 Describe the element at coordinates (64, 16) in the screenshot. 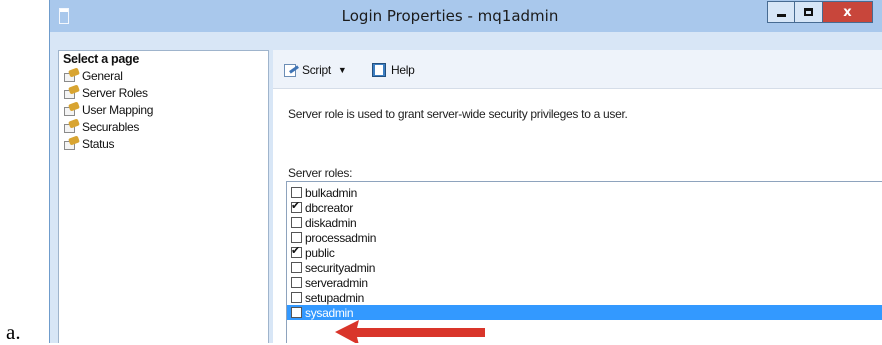

I see `app-icon` at that location.